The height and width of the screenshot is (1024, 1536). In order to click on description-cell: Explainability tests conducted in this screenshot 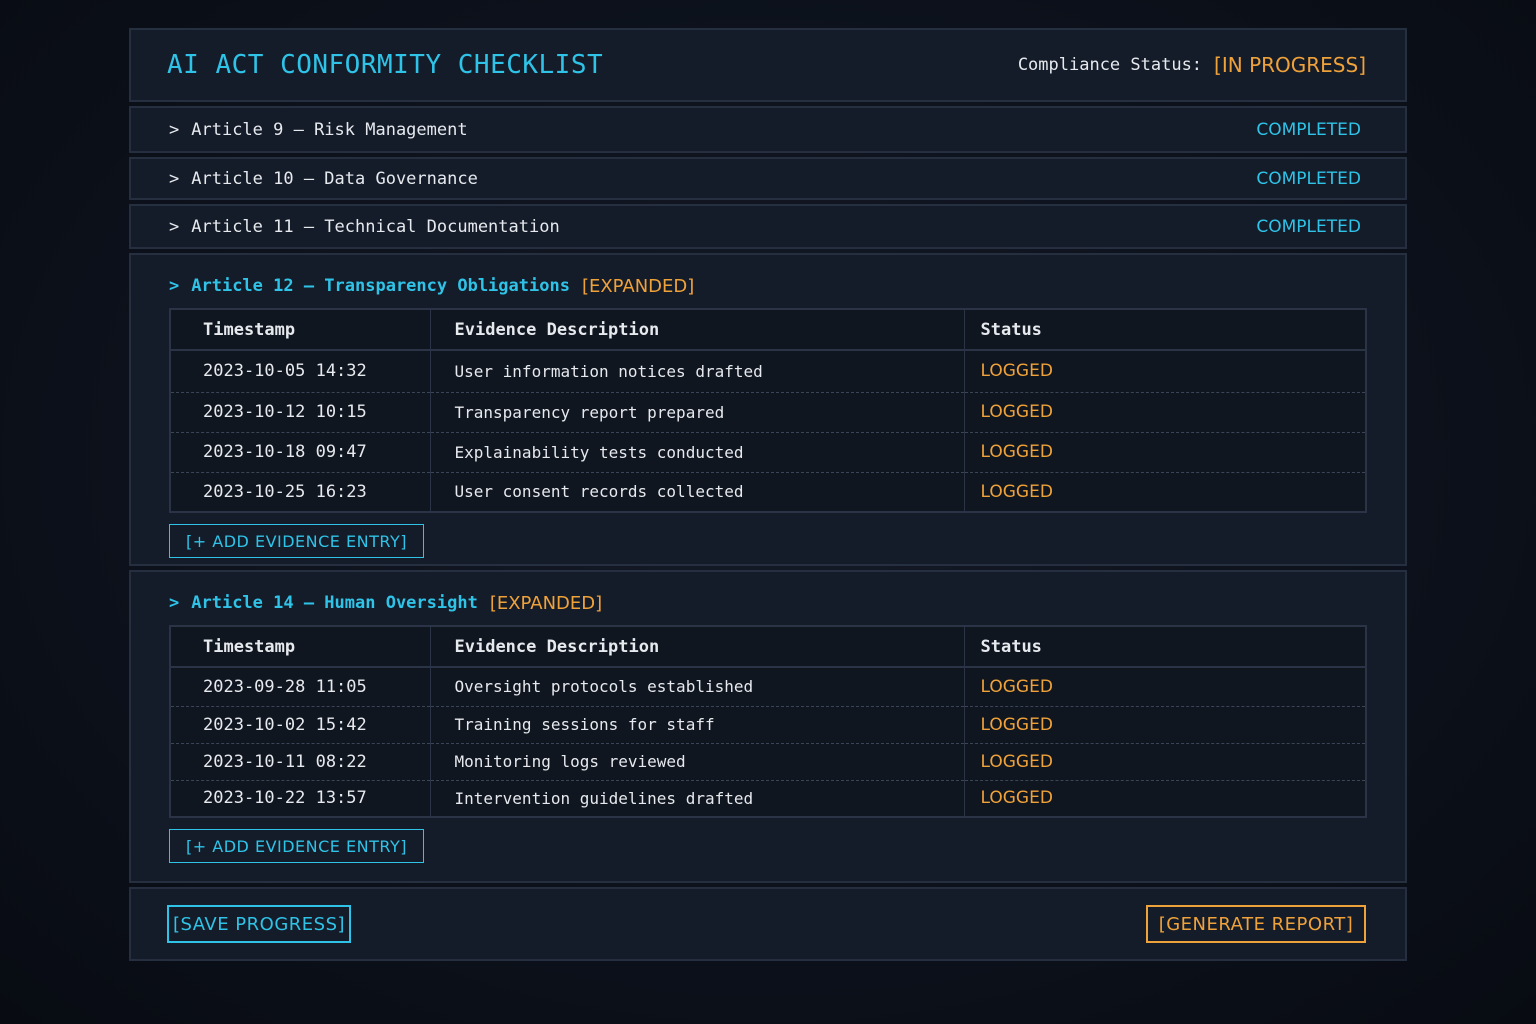, I will do `click(697, 451)`.